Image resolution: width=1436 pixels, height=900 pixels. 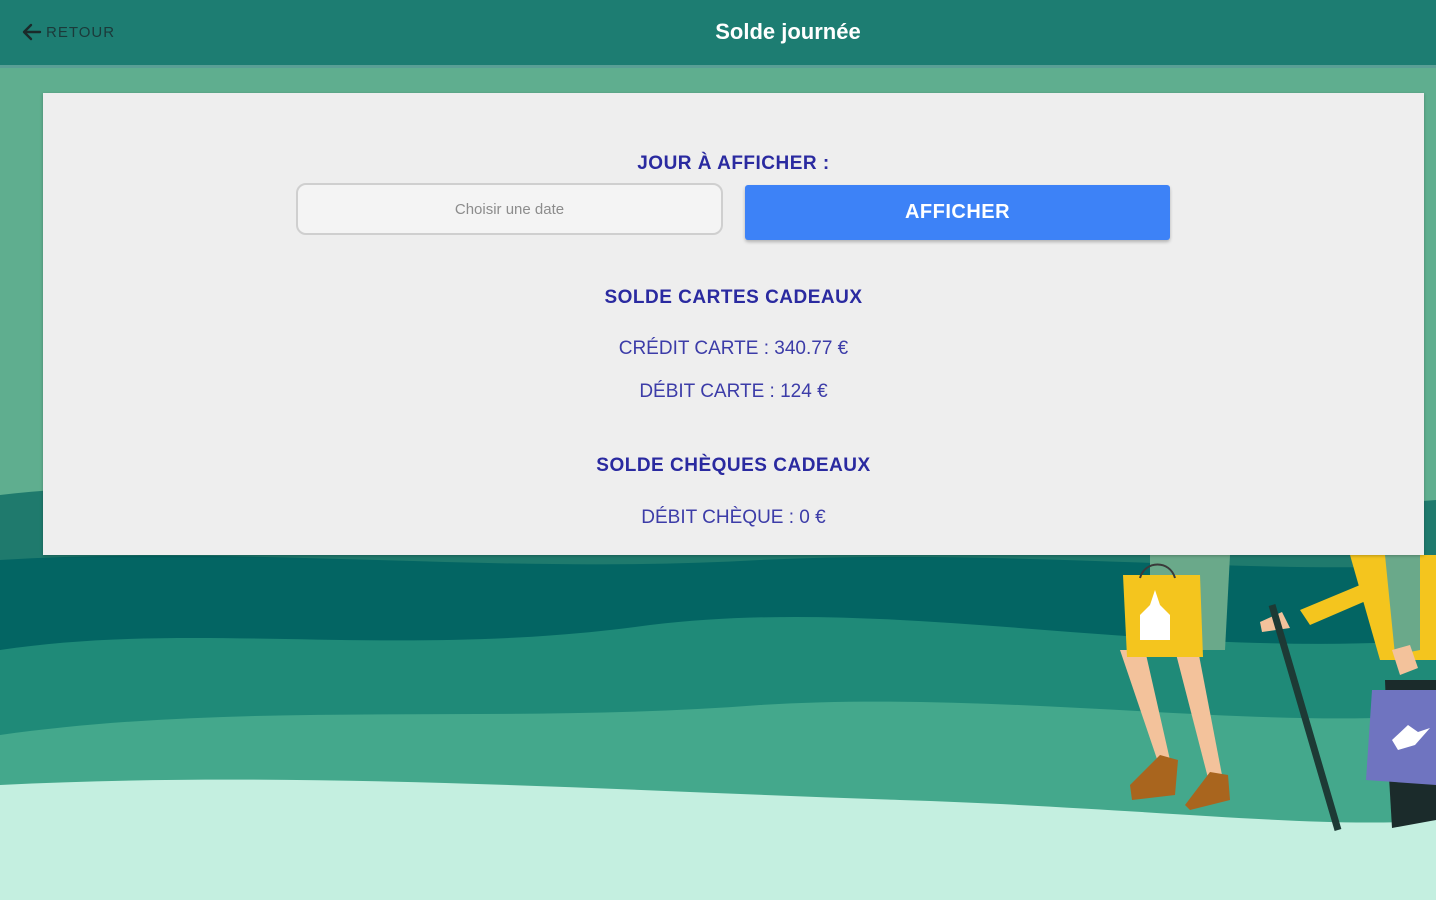 What do you see at coordinates (733, 163) in the screenshot?
I see `day-label: JOUR À AFFICHER :` at bounding box center [733, 163].